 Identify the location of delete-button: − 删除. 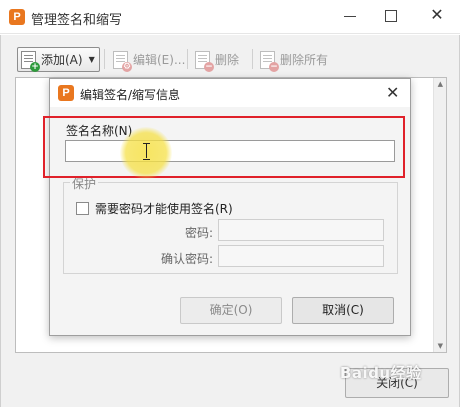
(217, 59).